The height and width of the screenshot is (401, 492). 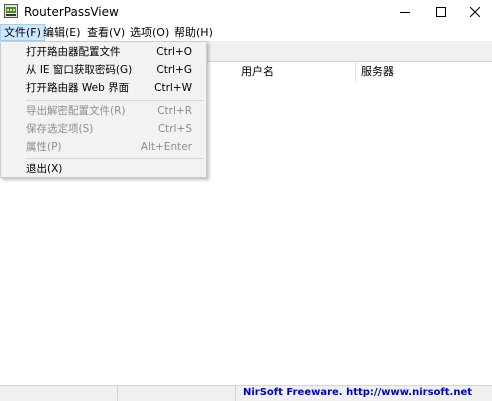 I want to click on status-bar: NirSoft Freeware. http://www.nirsoft.net, so click(x=246, y=393).